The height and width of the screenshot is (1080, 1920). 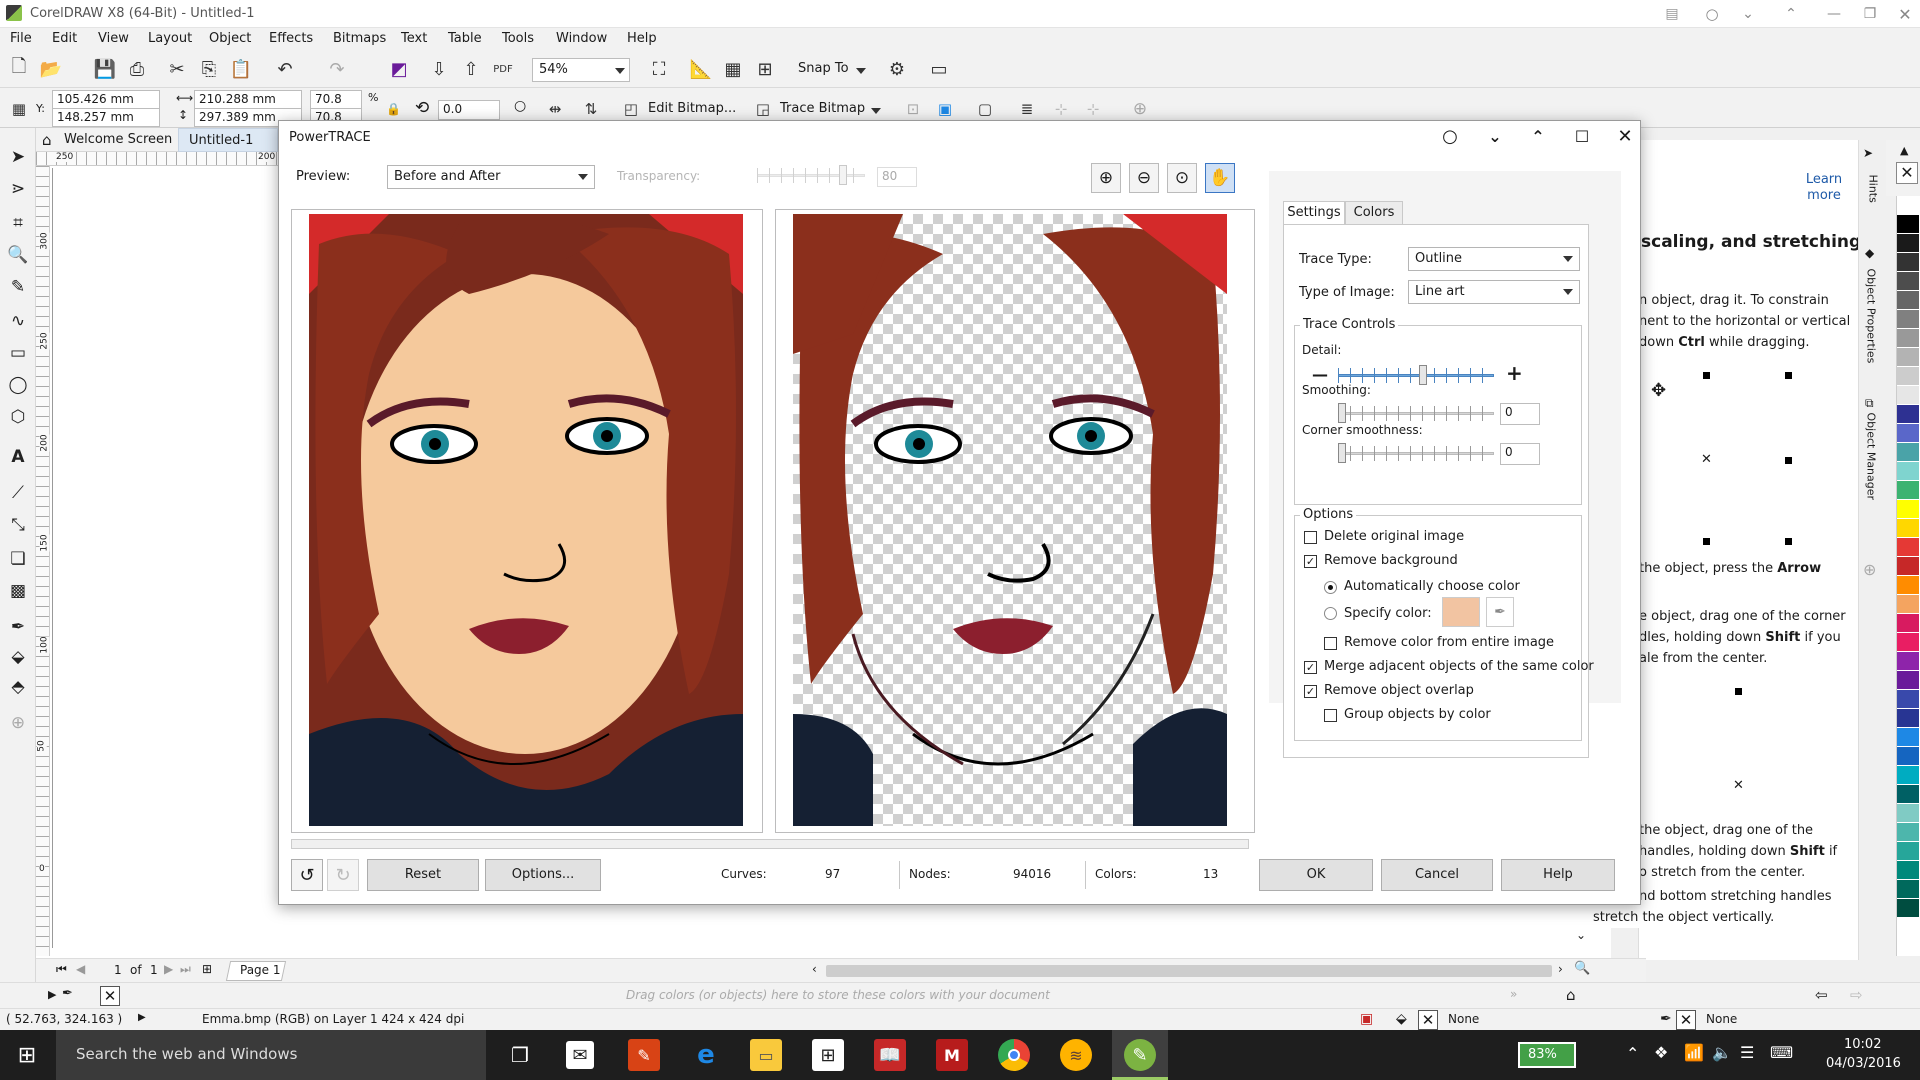 What do you see at coordinates (18, 591) in the screenshot?
I see `transparency-tool-icon: ▩` at bounding box center [18, 591].